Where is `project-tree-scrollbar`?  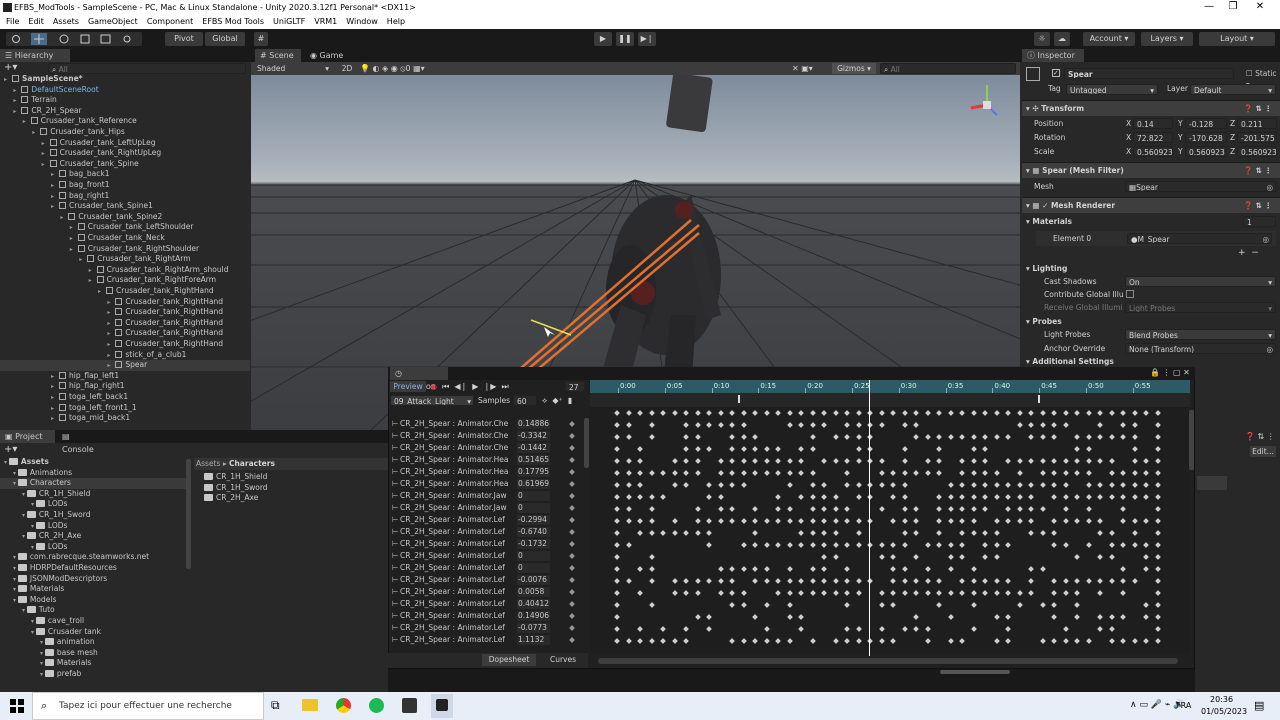 project-tree-scrollbar is located at coordinates (188, 514).